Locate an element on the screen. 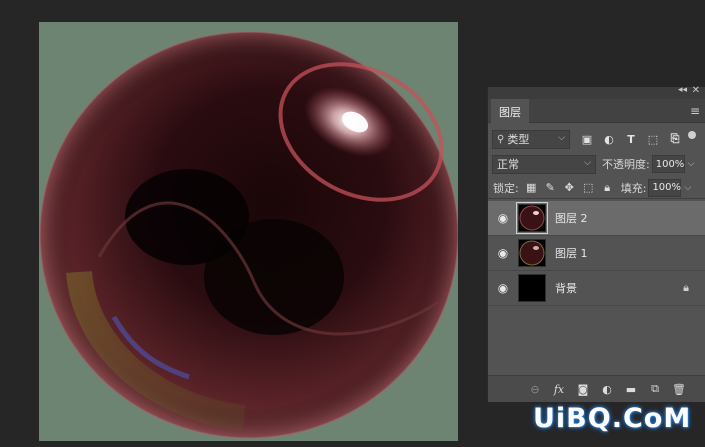  tab-layers: 图层 is located at coordinates (510, 111).